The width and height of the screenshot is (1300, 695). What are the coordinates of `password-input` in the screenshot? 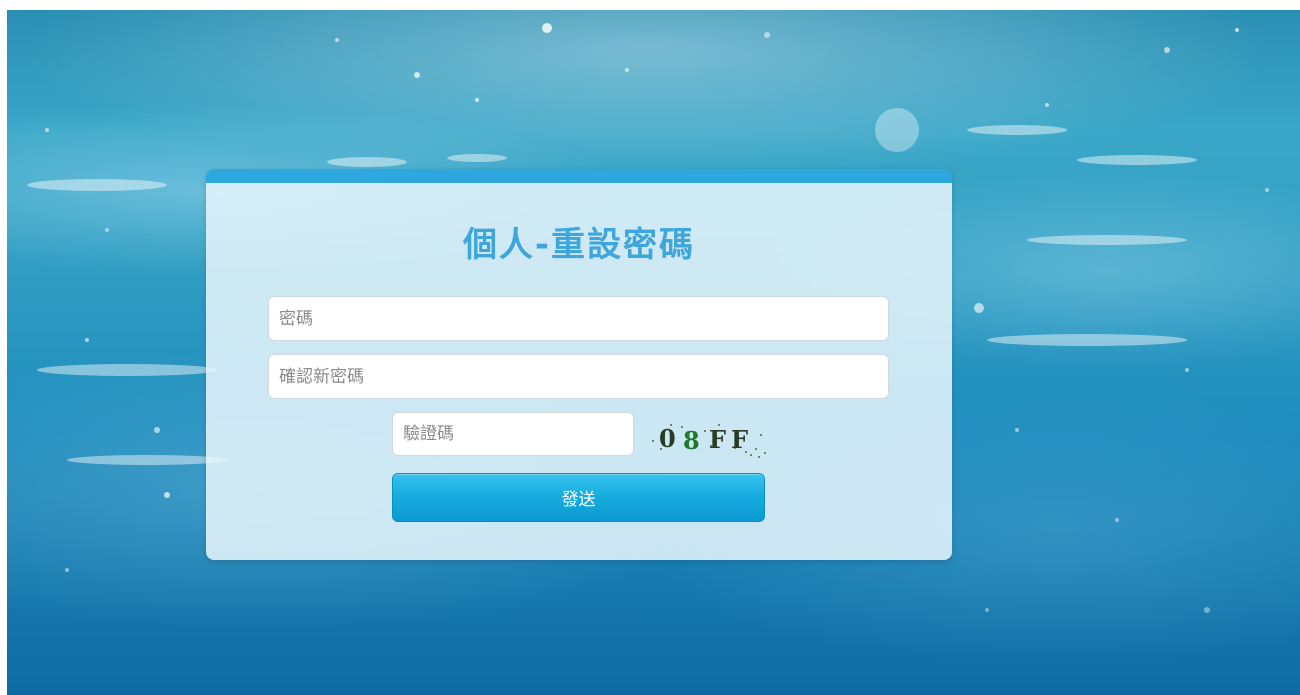 It's located at (578, 318).